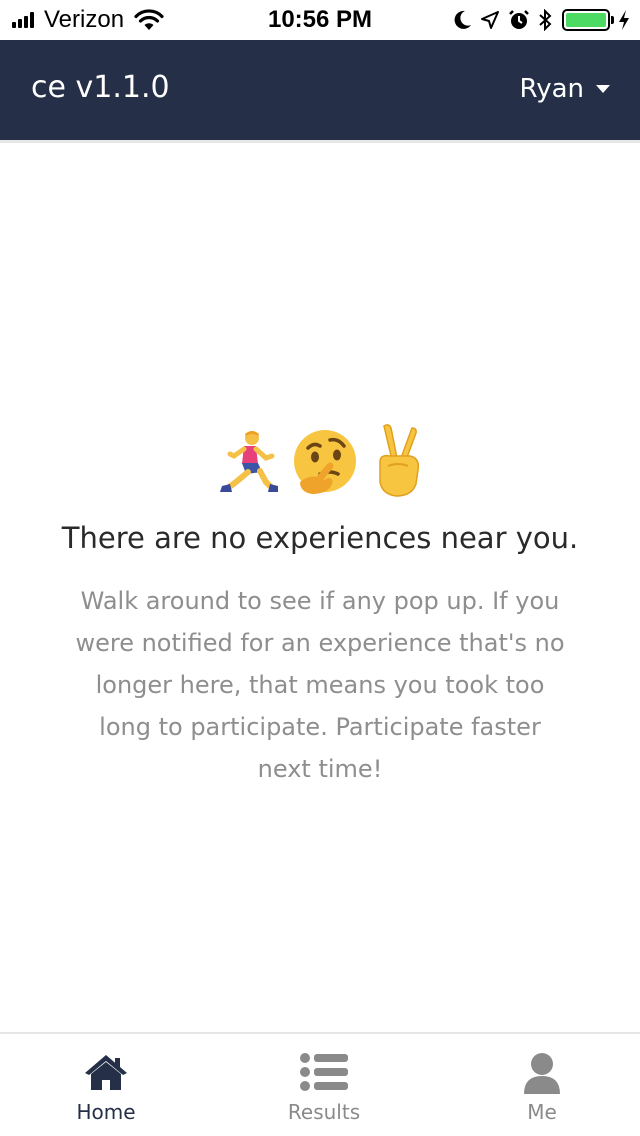 The height and width of the screenshot is (1136, 640). What do you see at coordinates (462, 19) in the screenshot?
I see `moon-icon` at bounding box center [462, 19].